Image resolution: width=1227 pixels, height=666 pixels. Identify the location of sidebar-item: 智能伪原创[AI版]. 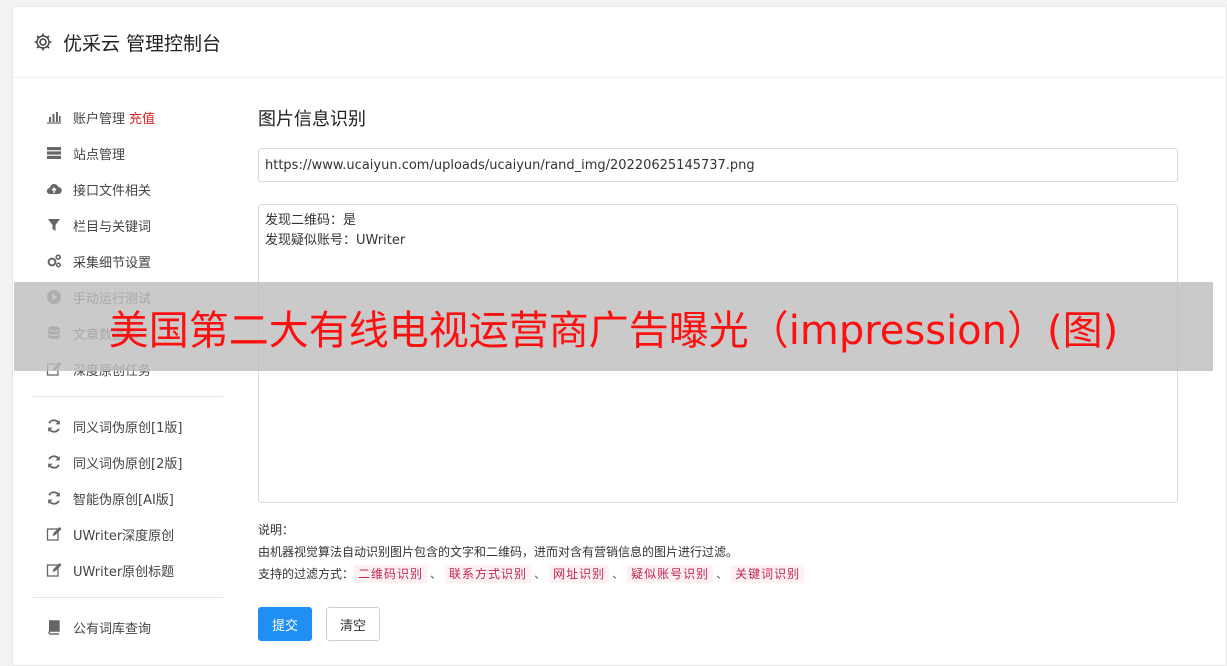
(128, 498).